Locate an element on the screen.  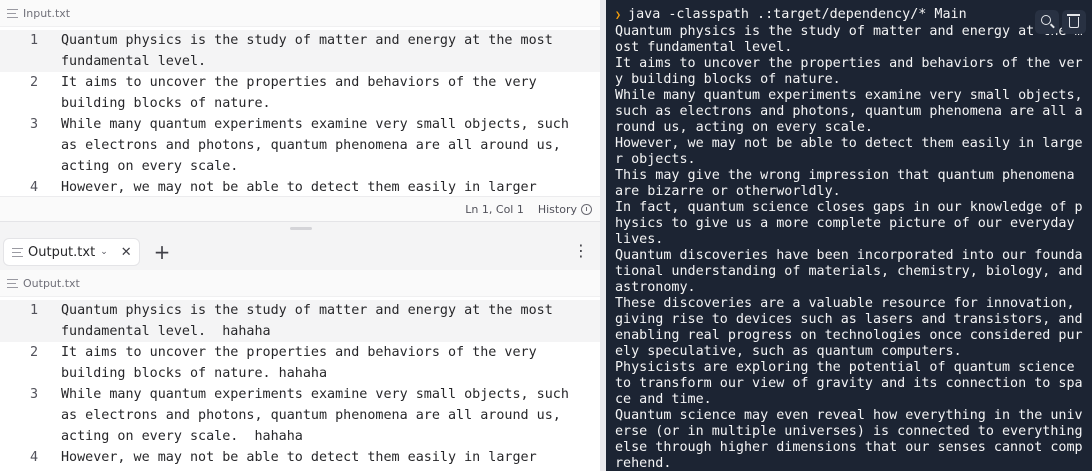
pane-resize-handle is located at coordinates (300, 228).